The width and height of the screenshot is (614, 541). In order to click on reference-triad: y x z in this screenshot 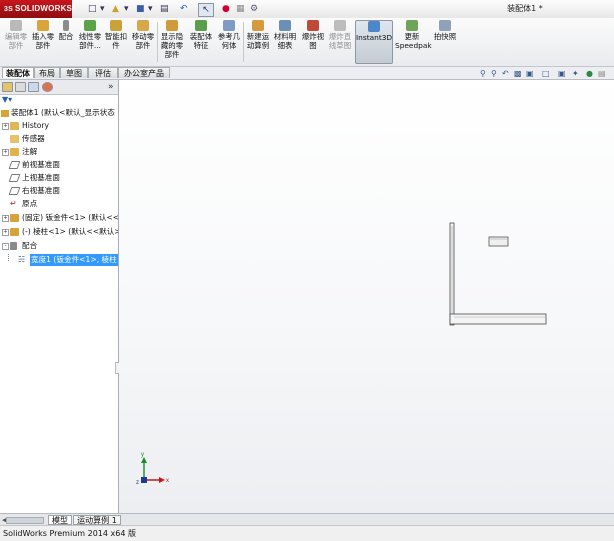, I will do `click(152, 469)`.